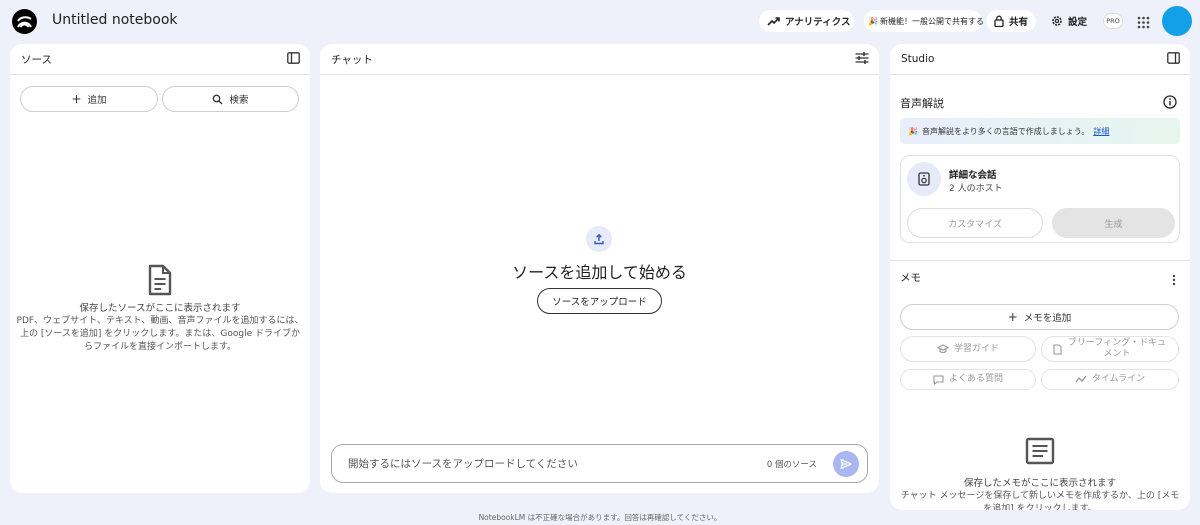 This screenshot has width=1200, height=525. I want to click on share-label: 共有, so click(1019, 22).